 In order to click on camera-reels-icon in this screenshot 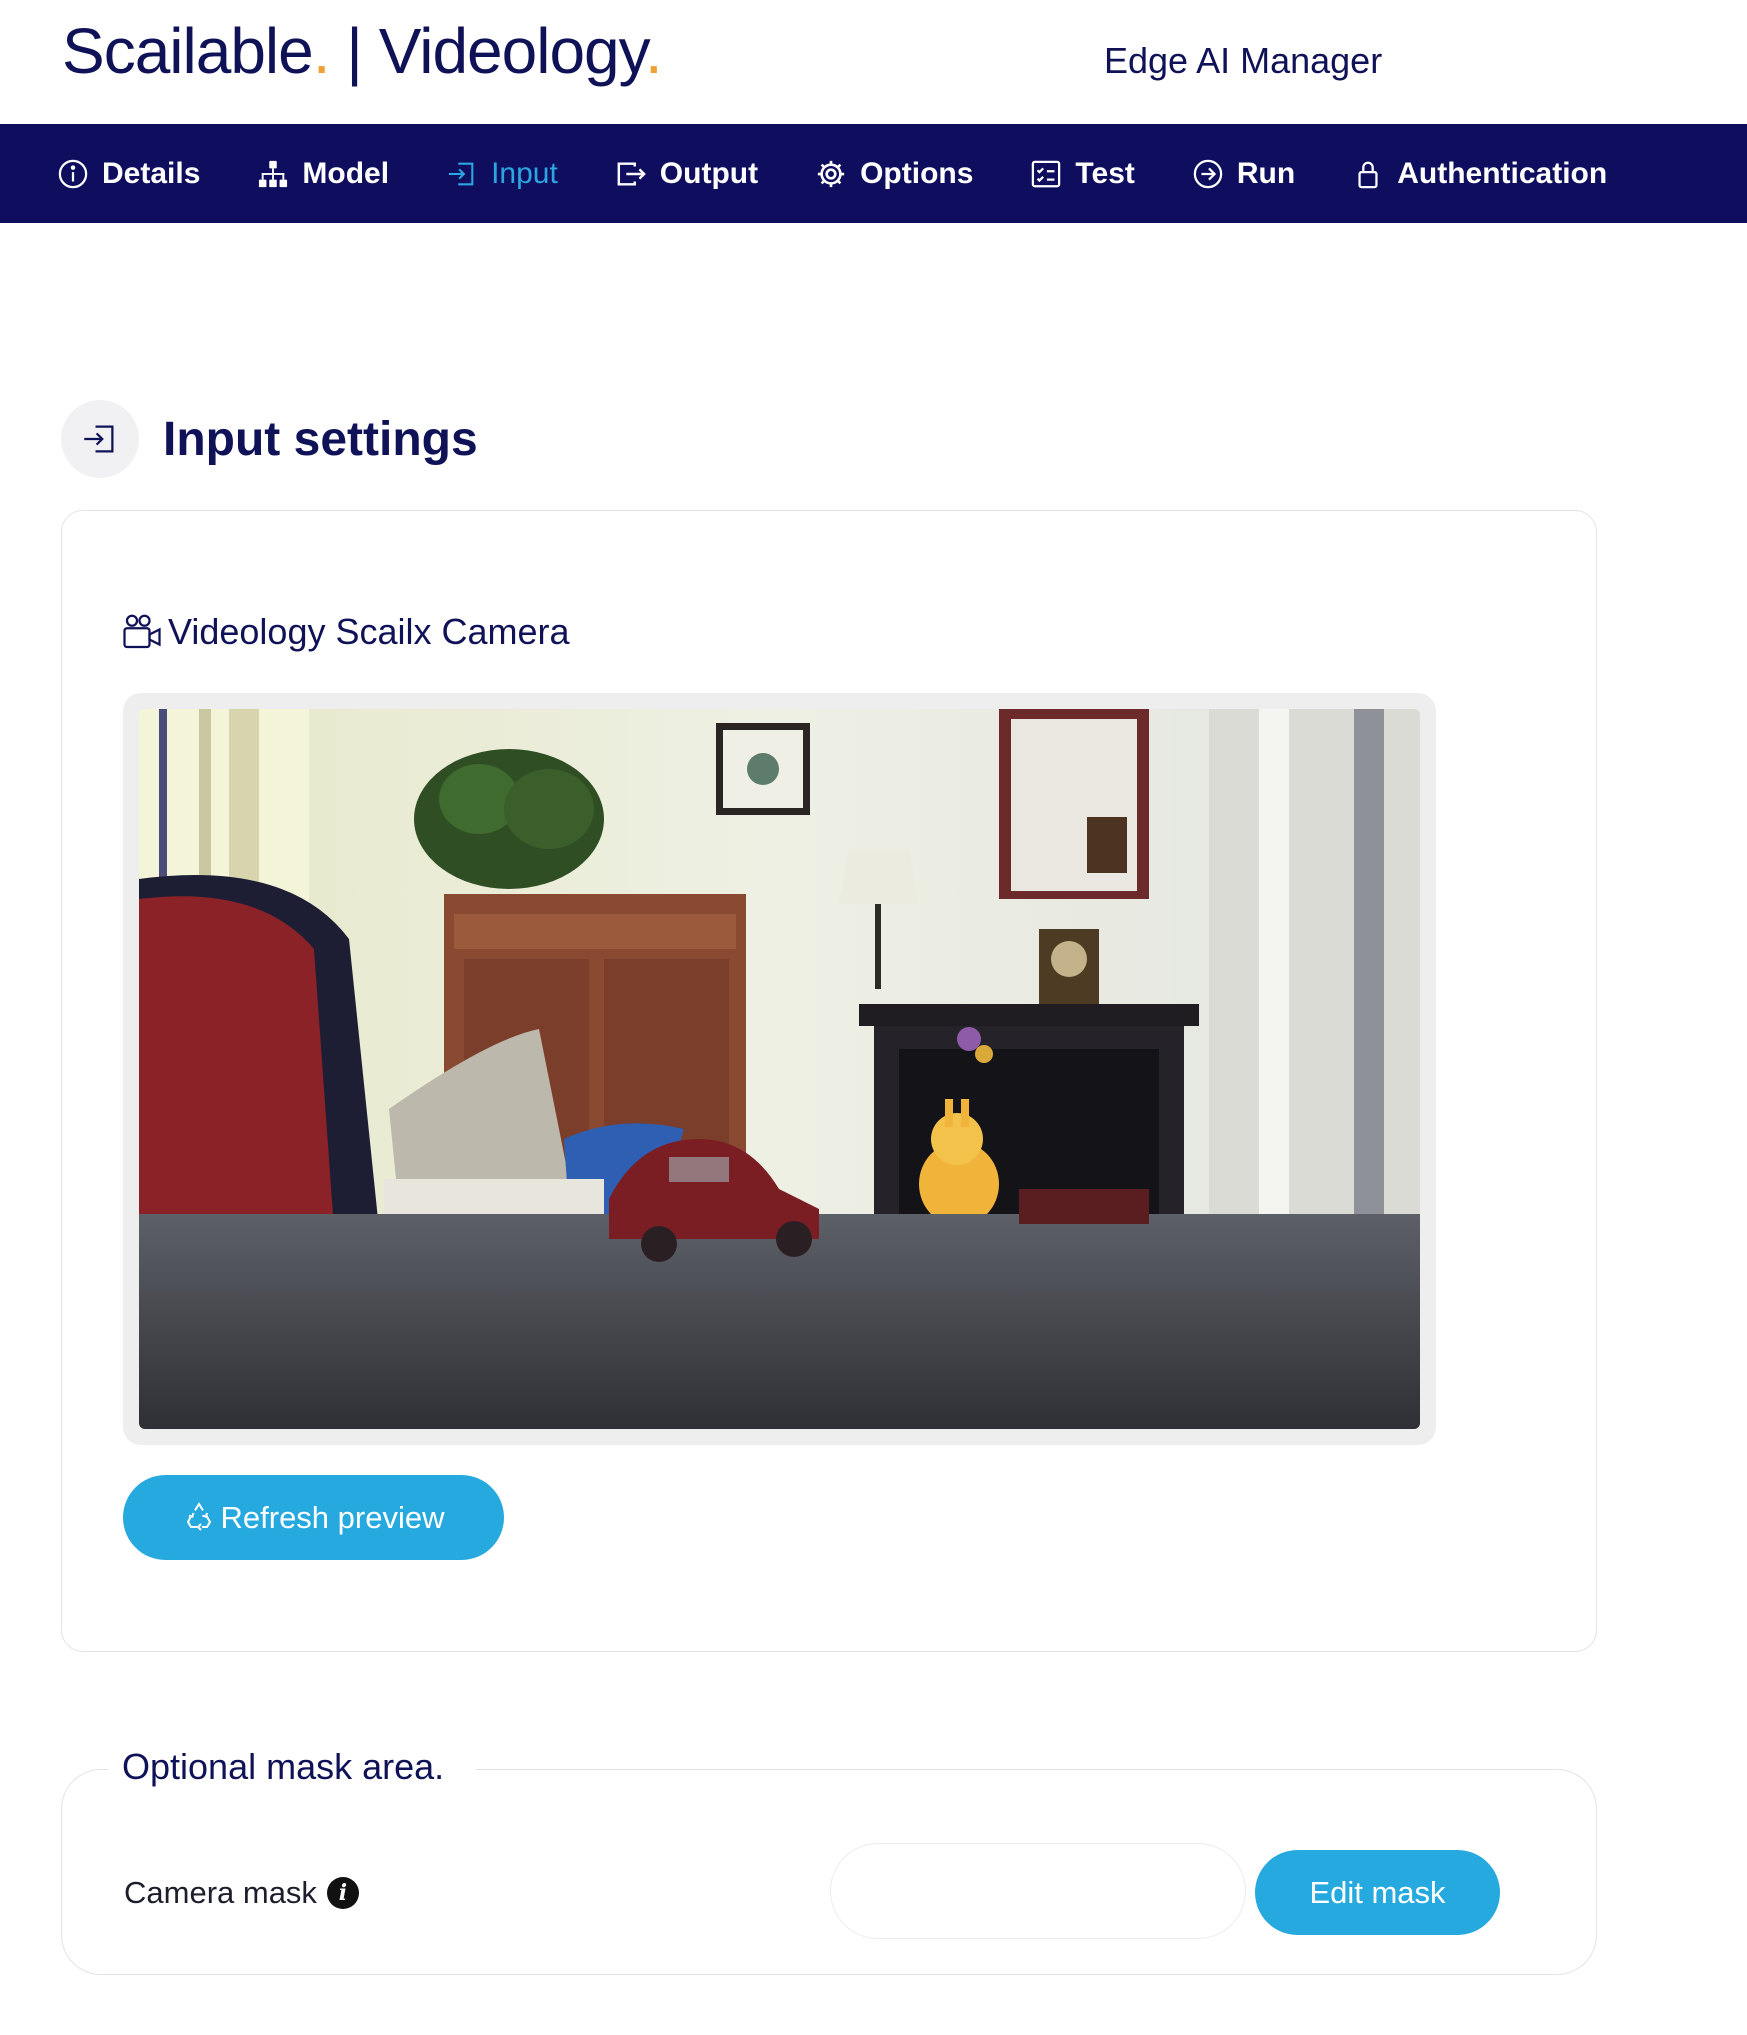, I will do `click(142, 631)`.